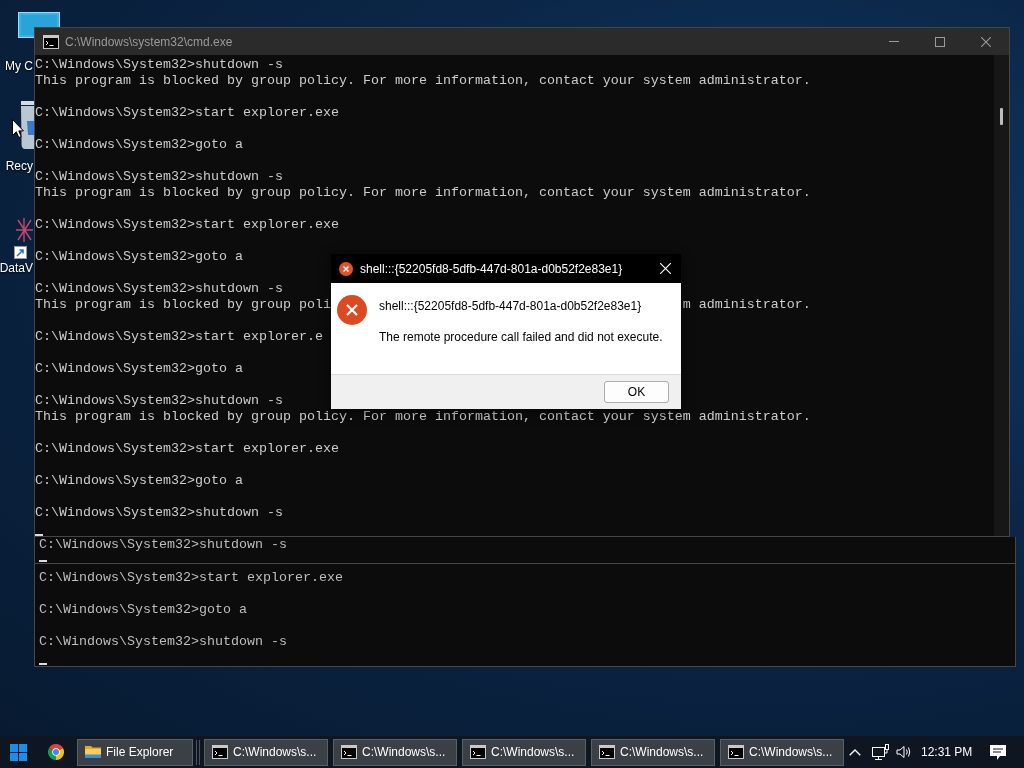 This screenshot has height=768, width=1024. I want to click on desktop-icon-label: Recy, so click(19, 166).